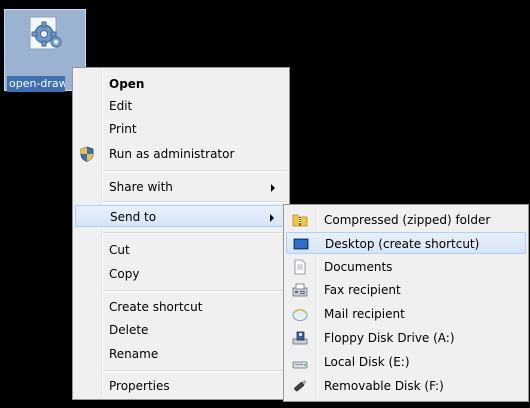 This screenshot has height=408, width=530. Describe the element at coordinates (406, 314) in the screenshot. I see `send-to-mail-recipient: Mail recipient` at that location.